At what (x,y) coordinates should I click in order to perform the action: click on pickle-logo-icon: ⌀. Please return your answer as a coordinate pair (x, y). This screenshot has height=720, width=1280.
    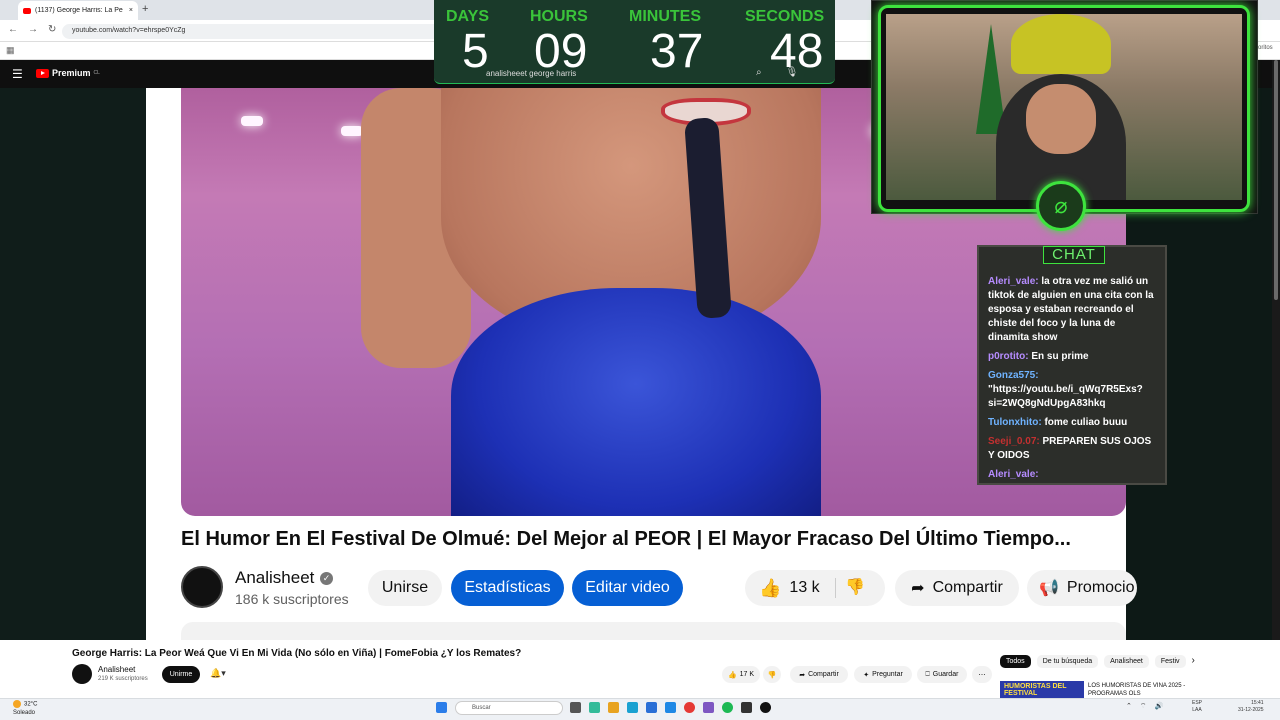
    Looking at the image, I should click on (1061, 206).